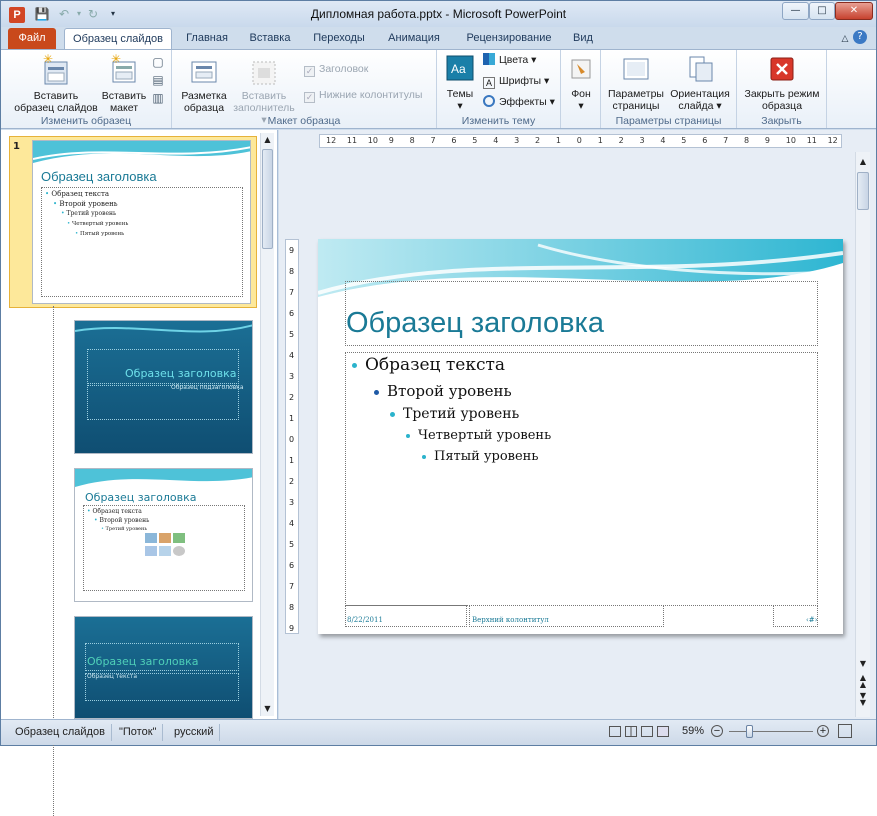  What do you see at coordinates (790, 140) in the screenshot?
I see `ruler-tick-label: 10` at bounding box center [790, 140].